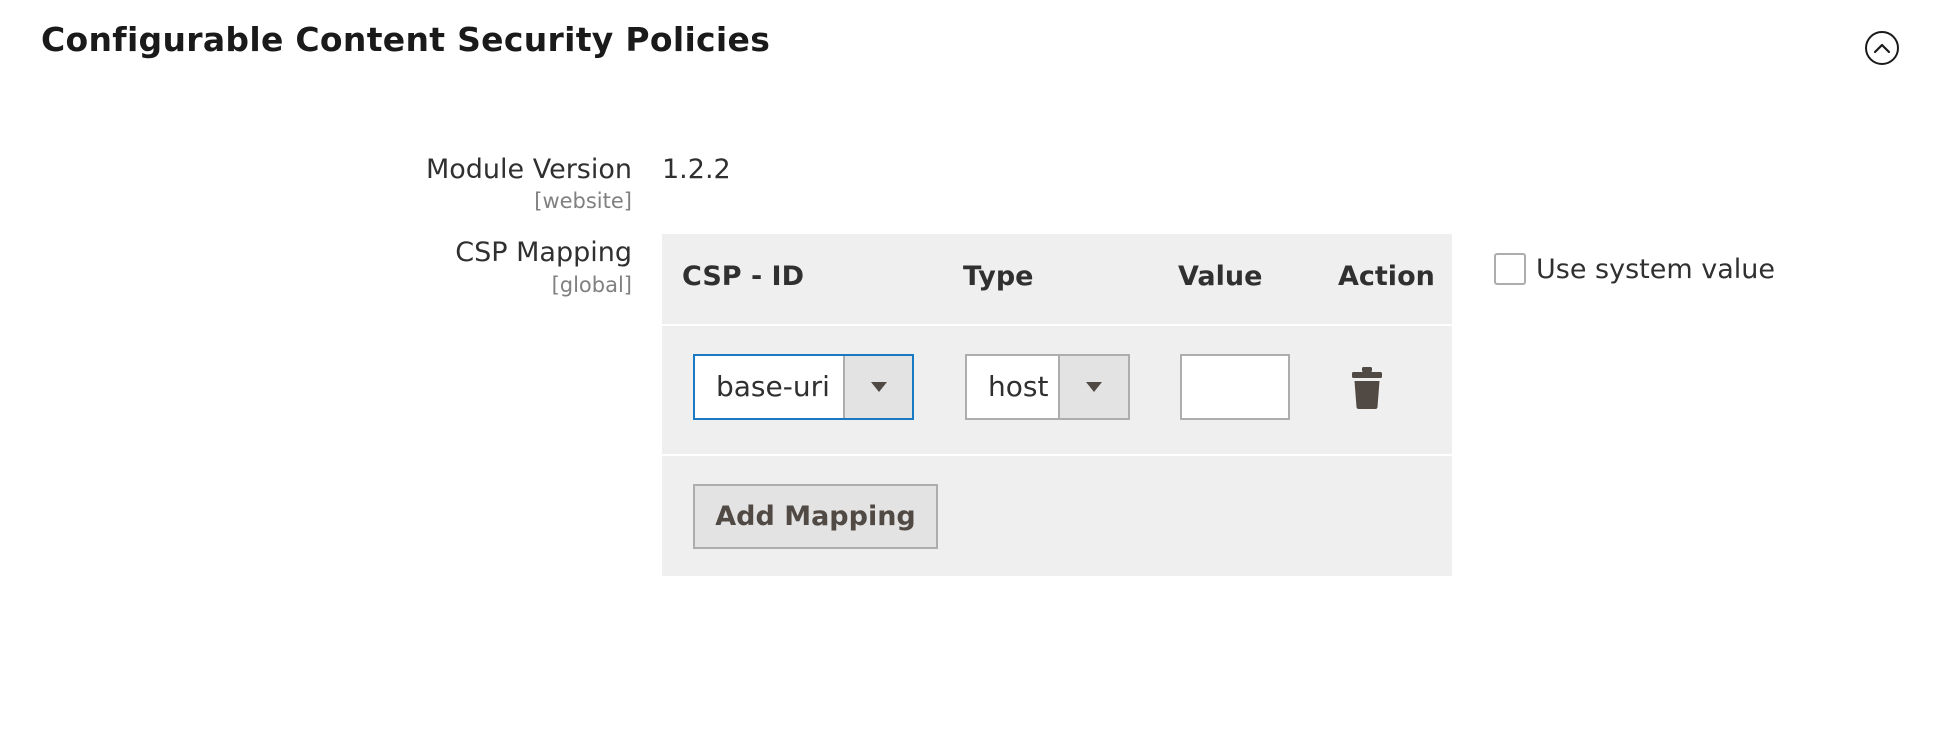 This screenshot has width=1934, height=754. I want to click on type-select: host, so click(1047, 387).